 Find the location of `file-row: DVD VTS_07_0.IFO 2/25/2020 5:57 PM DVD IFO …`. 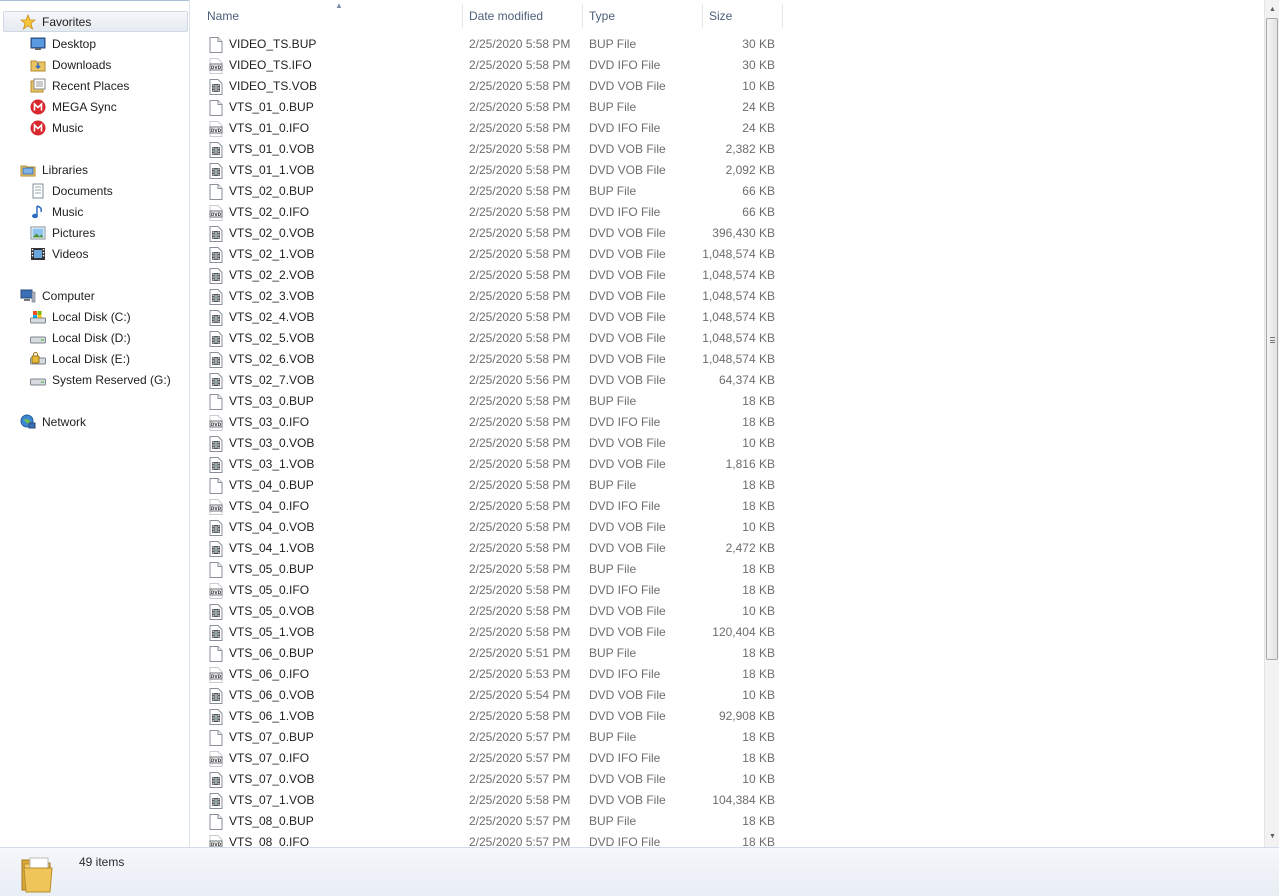

file-row: DVD VTS_07_0.IFO 2/25/2020 5:57 PM DVD IFO … is located at coordinates (491, 758).